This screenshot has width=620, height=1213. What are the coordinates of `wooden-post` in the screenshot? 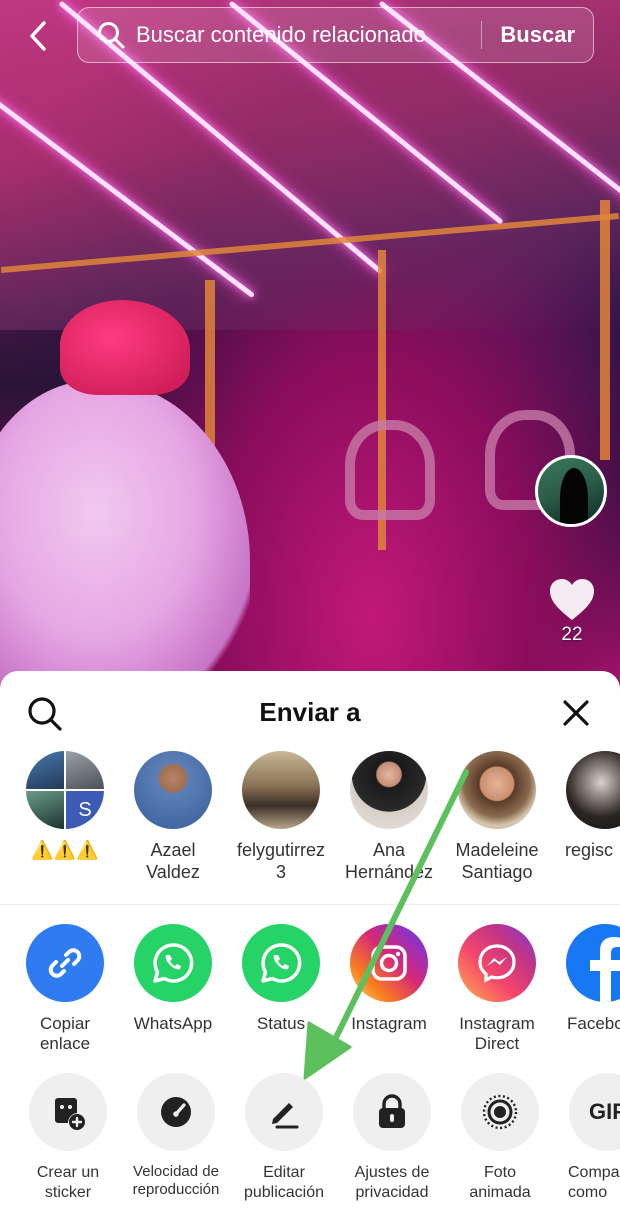 It's located at (605, 330).